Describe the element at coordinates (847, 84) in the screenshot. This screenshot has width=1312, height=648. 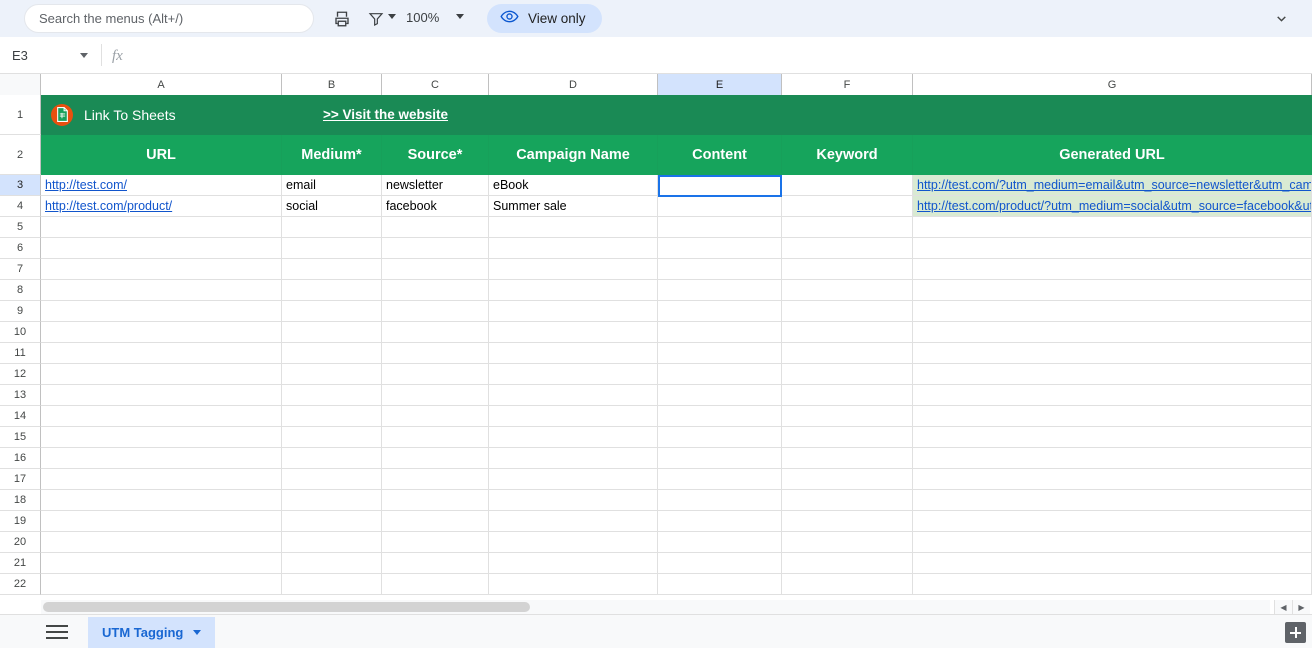
I see `column-header-f: F` at that location.